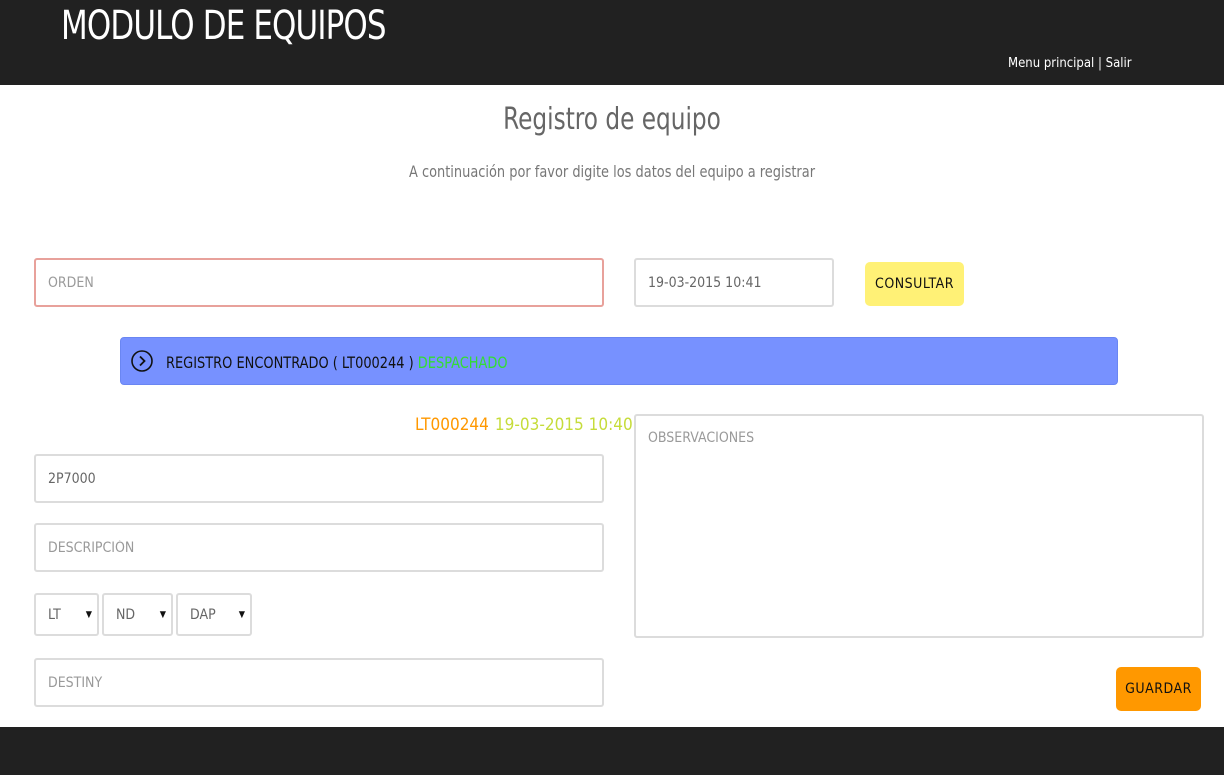 The height and width of the screenshot is (775, 1224). I want to click on top-bar: MODULO DE EQUIPOS Menu principal | Salir, so click(612, 42).